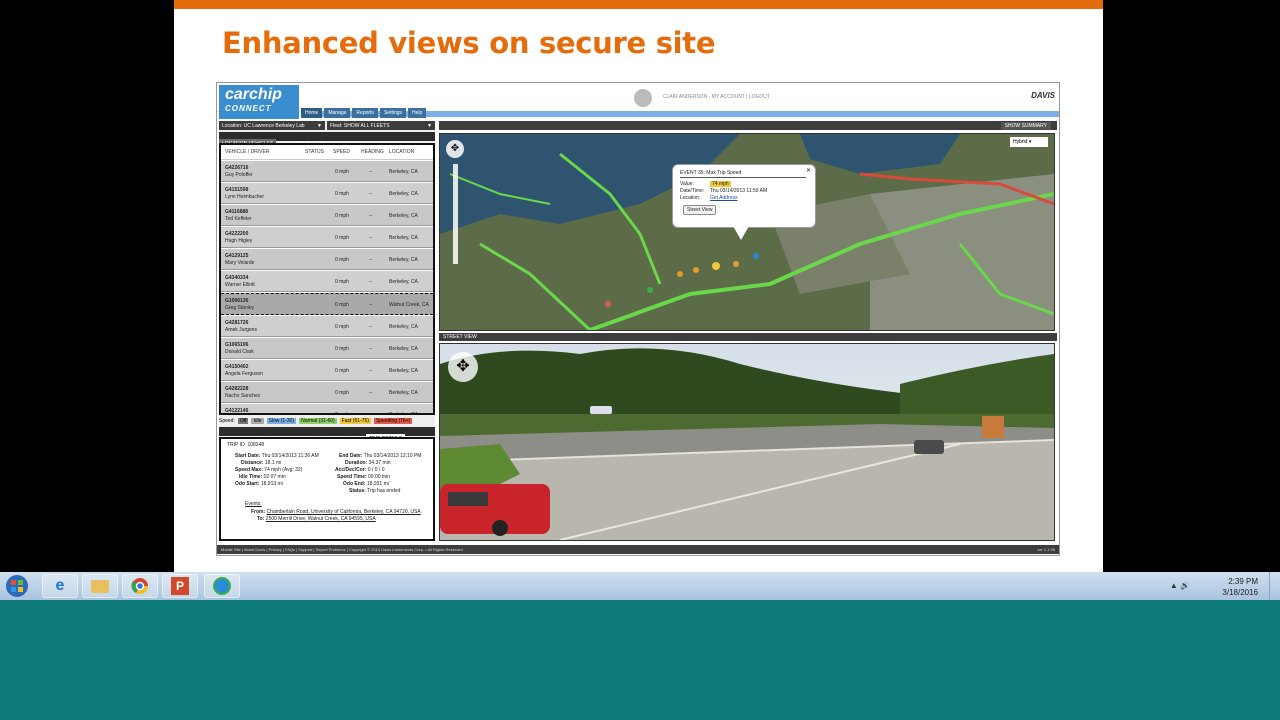  What do you see at coordinates (237, 168) in the screenshot?
I see `vehicle-id: G4226716` at bounding box center [237, 168].